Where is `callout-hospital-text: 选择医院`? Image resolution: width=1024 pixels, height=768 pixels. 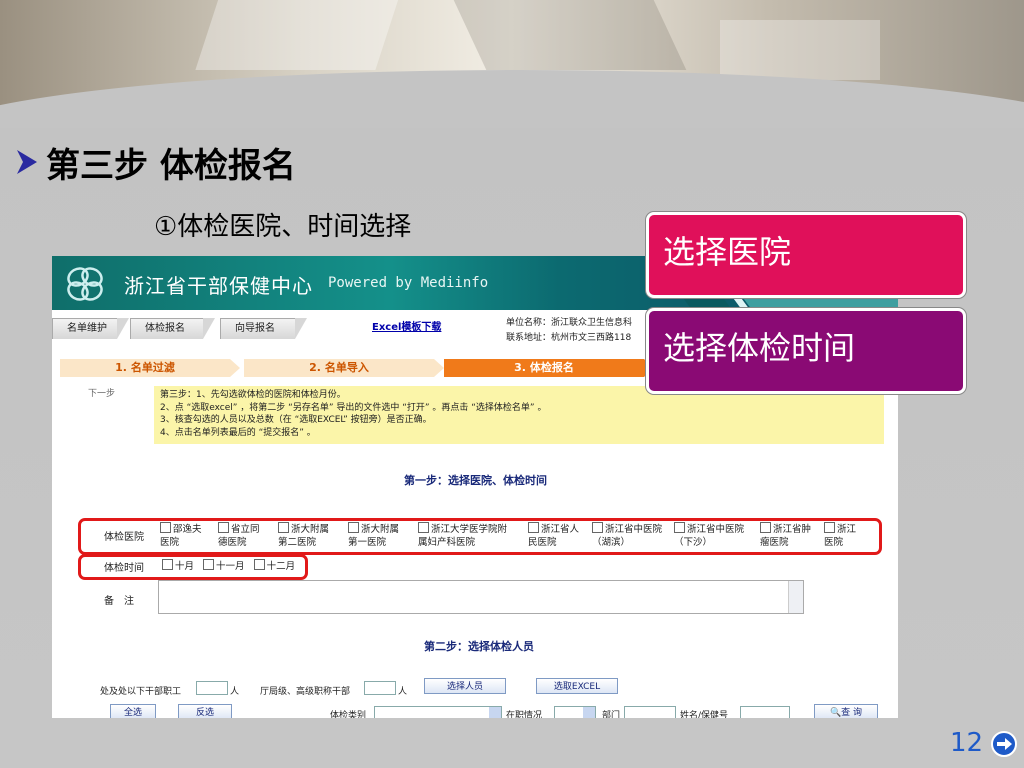
callout-hospital-text: 选择医院 is located at coordinates (727, 252).